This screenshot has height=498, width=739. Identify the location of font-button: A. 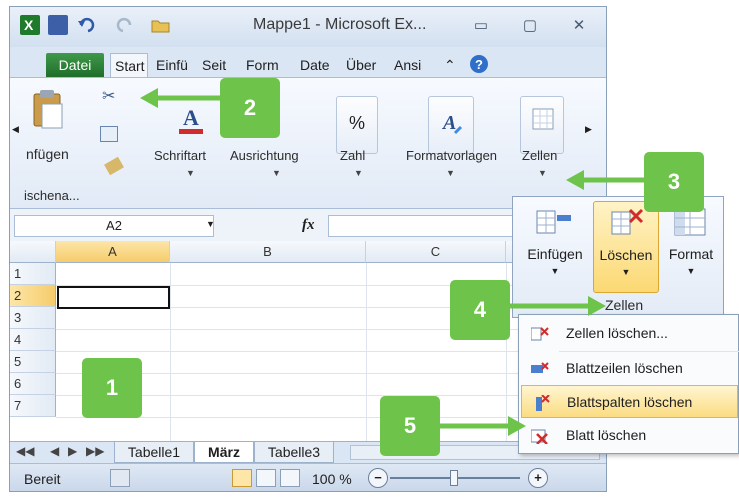
(190, 125).